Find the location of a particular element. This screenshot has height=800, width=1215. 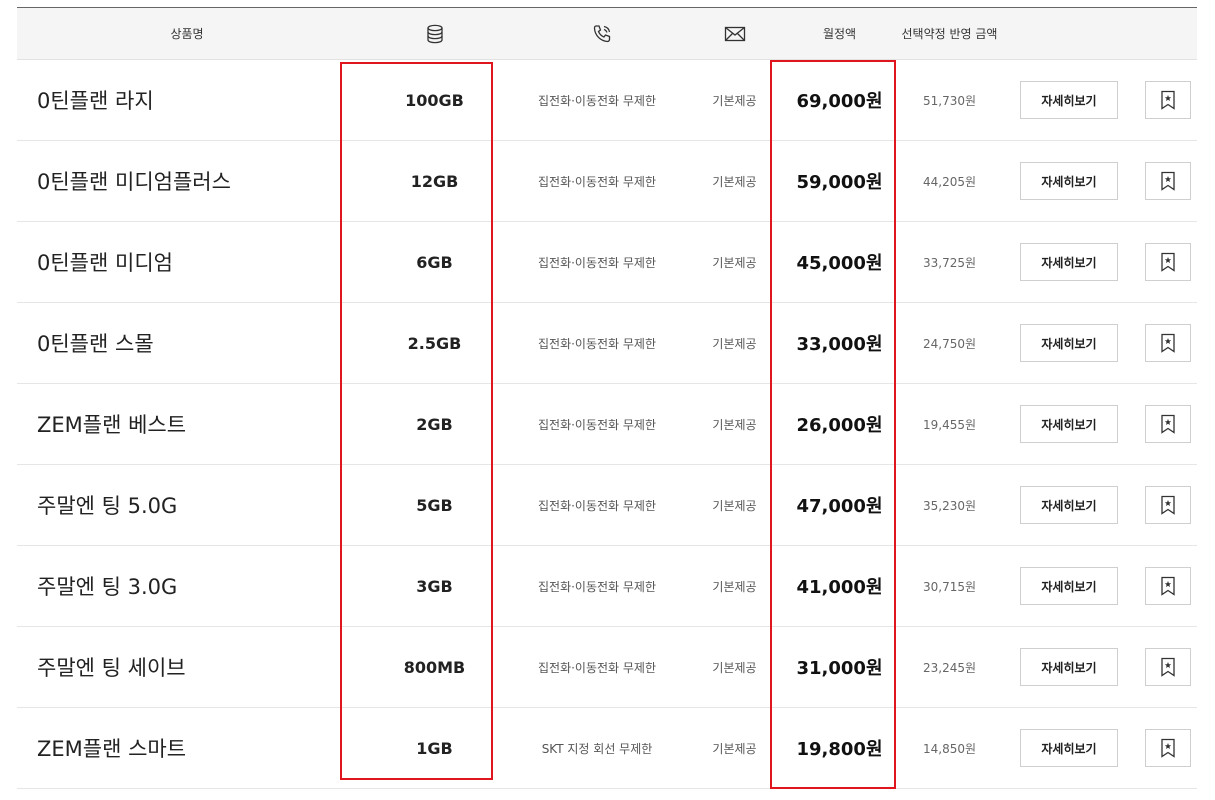

header-actions is located at coordinates (1104, 33).